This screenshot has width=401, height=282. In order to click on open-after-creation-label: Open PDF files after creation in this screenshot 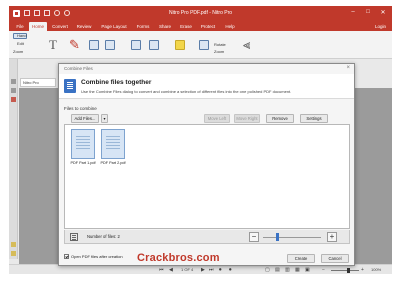, I will do `click(97, 256)`.